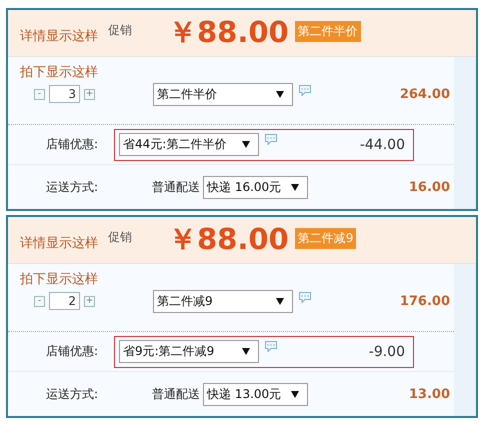  What do you see at coordinates (429, 187) in the screenshot?
I see `shipping-cost: 16.00` at bounding box center [429, 187].